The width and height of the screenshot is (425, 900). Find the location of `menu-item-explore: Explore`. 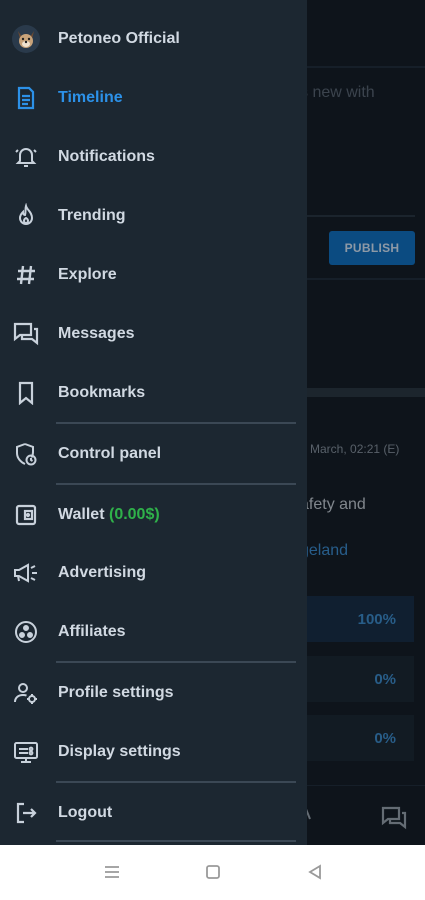

menu-item-explore: Explore is located at coordinates (153, 275).